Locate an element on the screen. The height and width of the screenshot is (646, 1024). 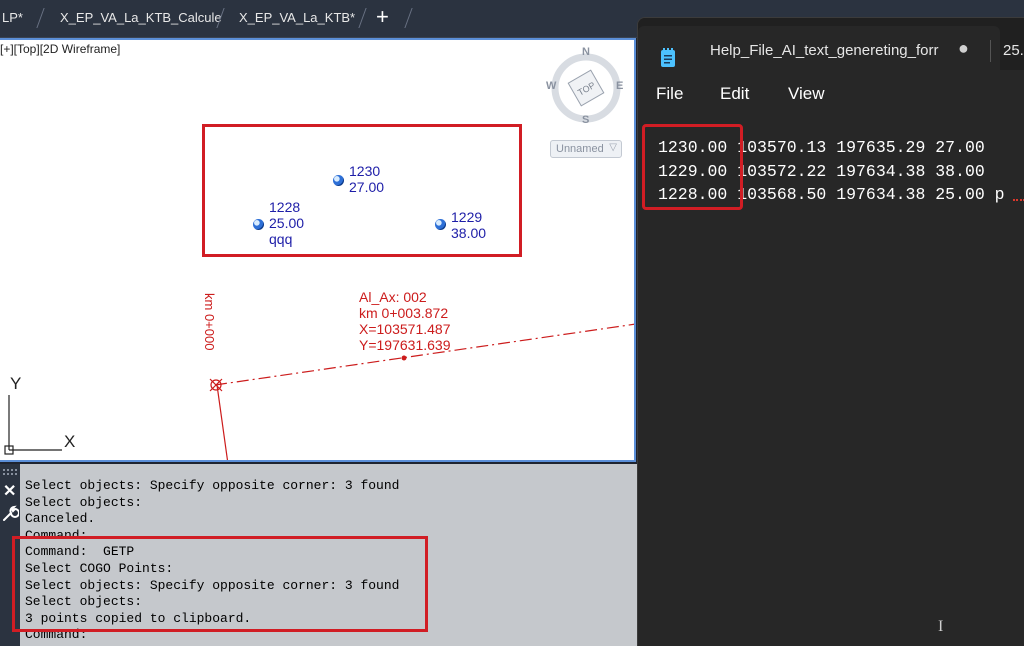
point-description: qqq is located at coordinates (281, 239).